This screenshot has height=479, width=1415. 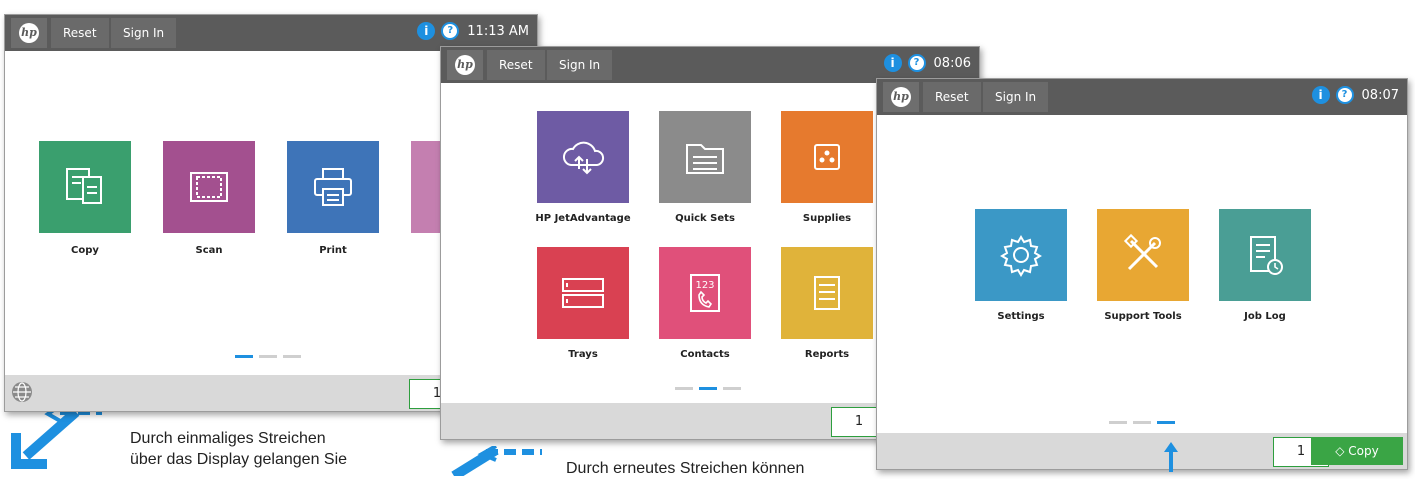 I want to click on top-bar: hp Reset Sign In i ? 08:07, so click(x=1142, y=97).